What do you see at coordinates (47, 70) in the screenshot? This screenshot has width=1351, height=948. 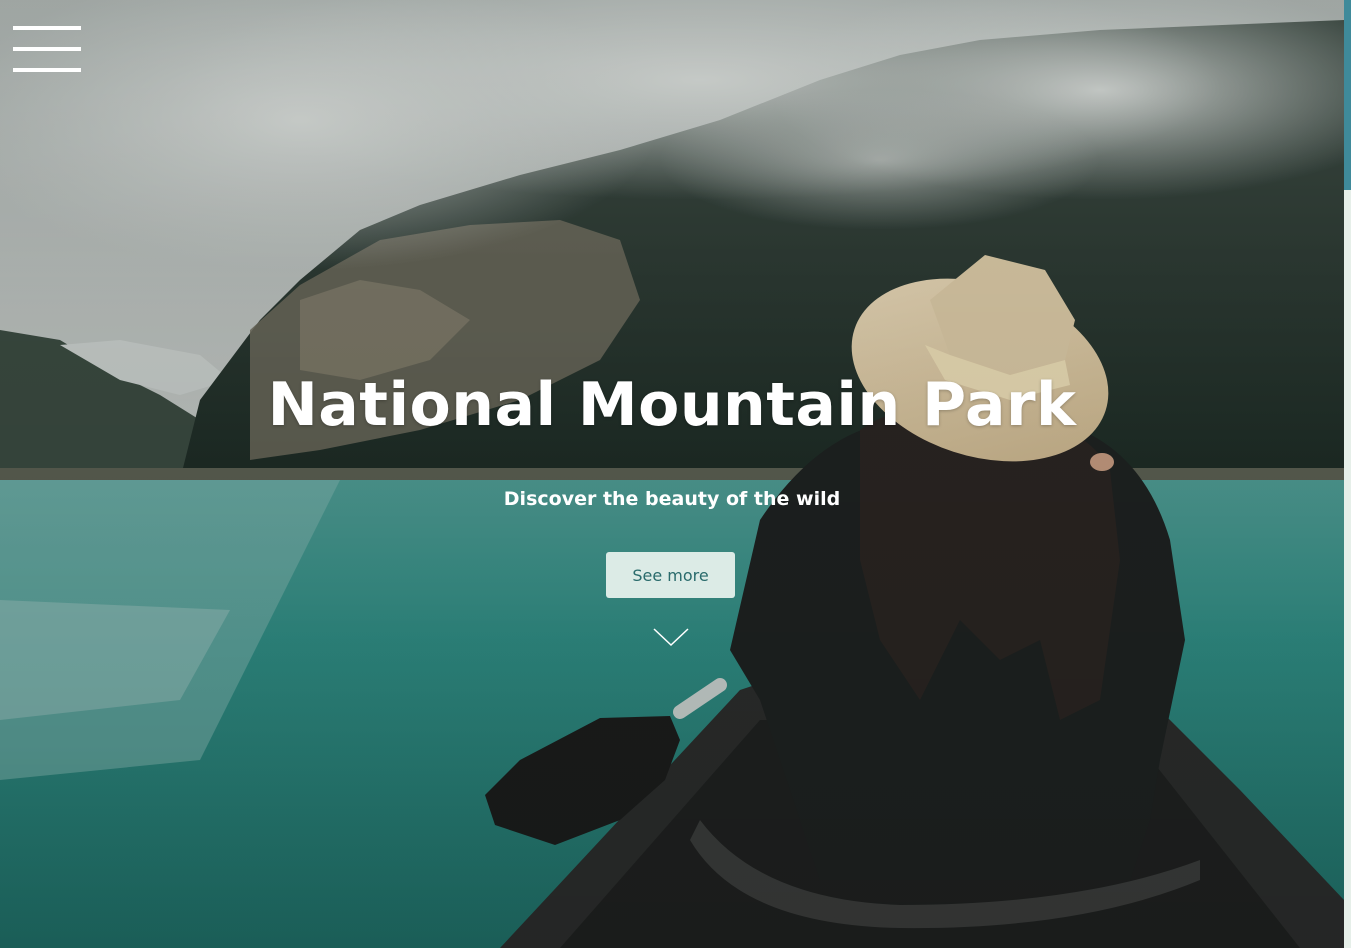 I see `menu-bar-bottom` at bounding box center [47, 70].